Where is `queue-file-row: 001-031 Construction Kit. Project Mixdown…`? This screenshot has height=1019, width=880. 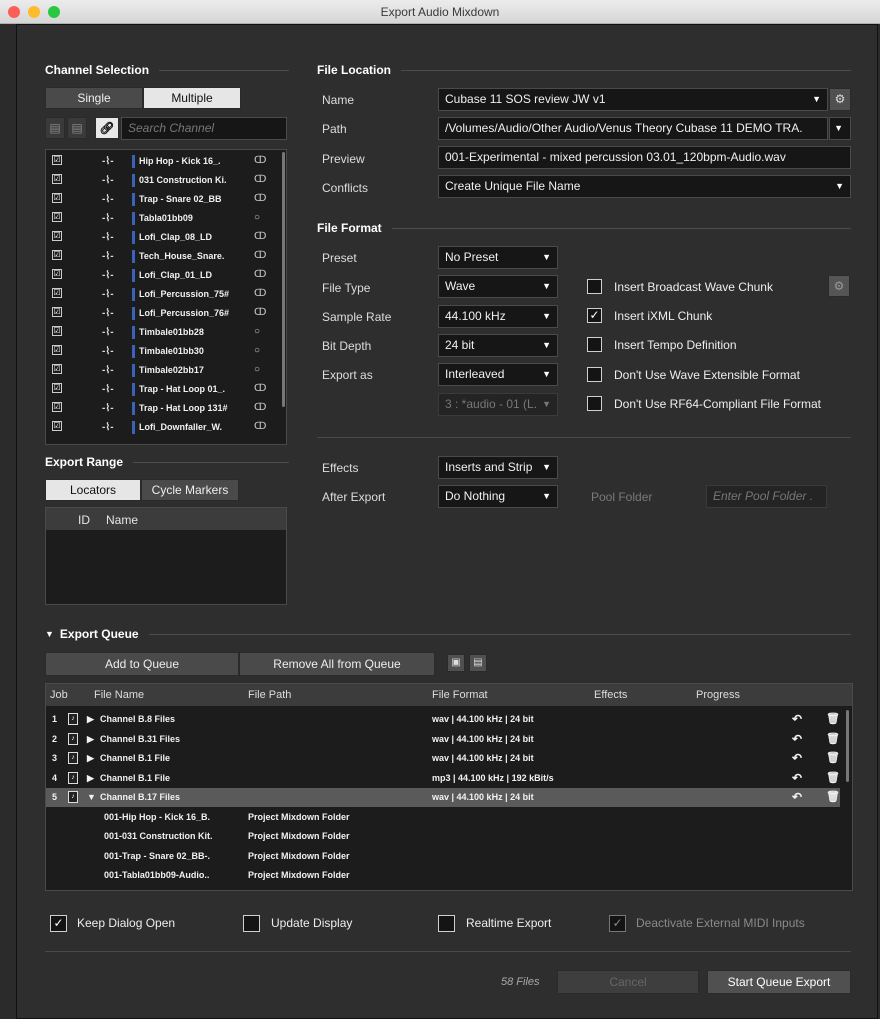
queue-file-row: 001-031 Construction Kit. Project Mixdown… is located at coordinates (443, 836).